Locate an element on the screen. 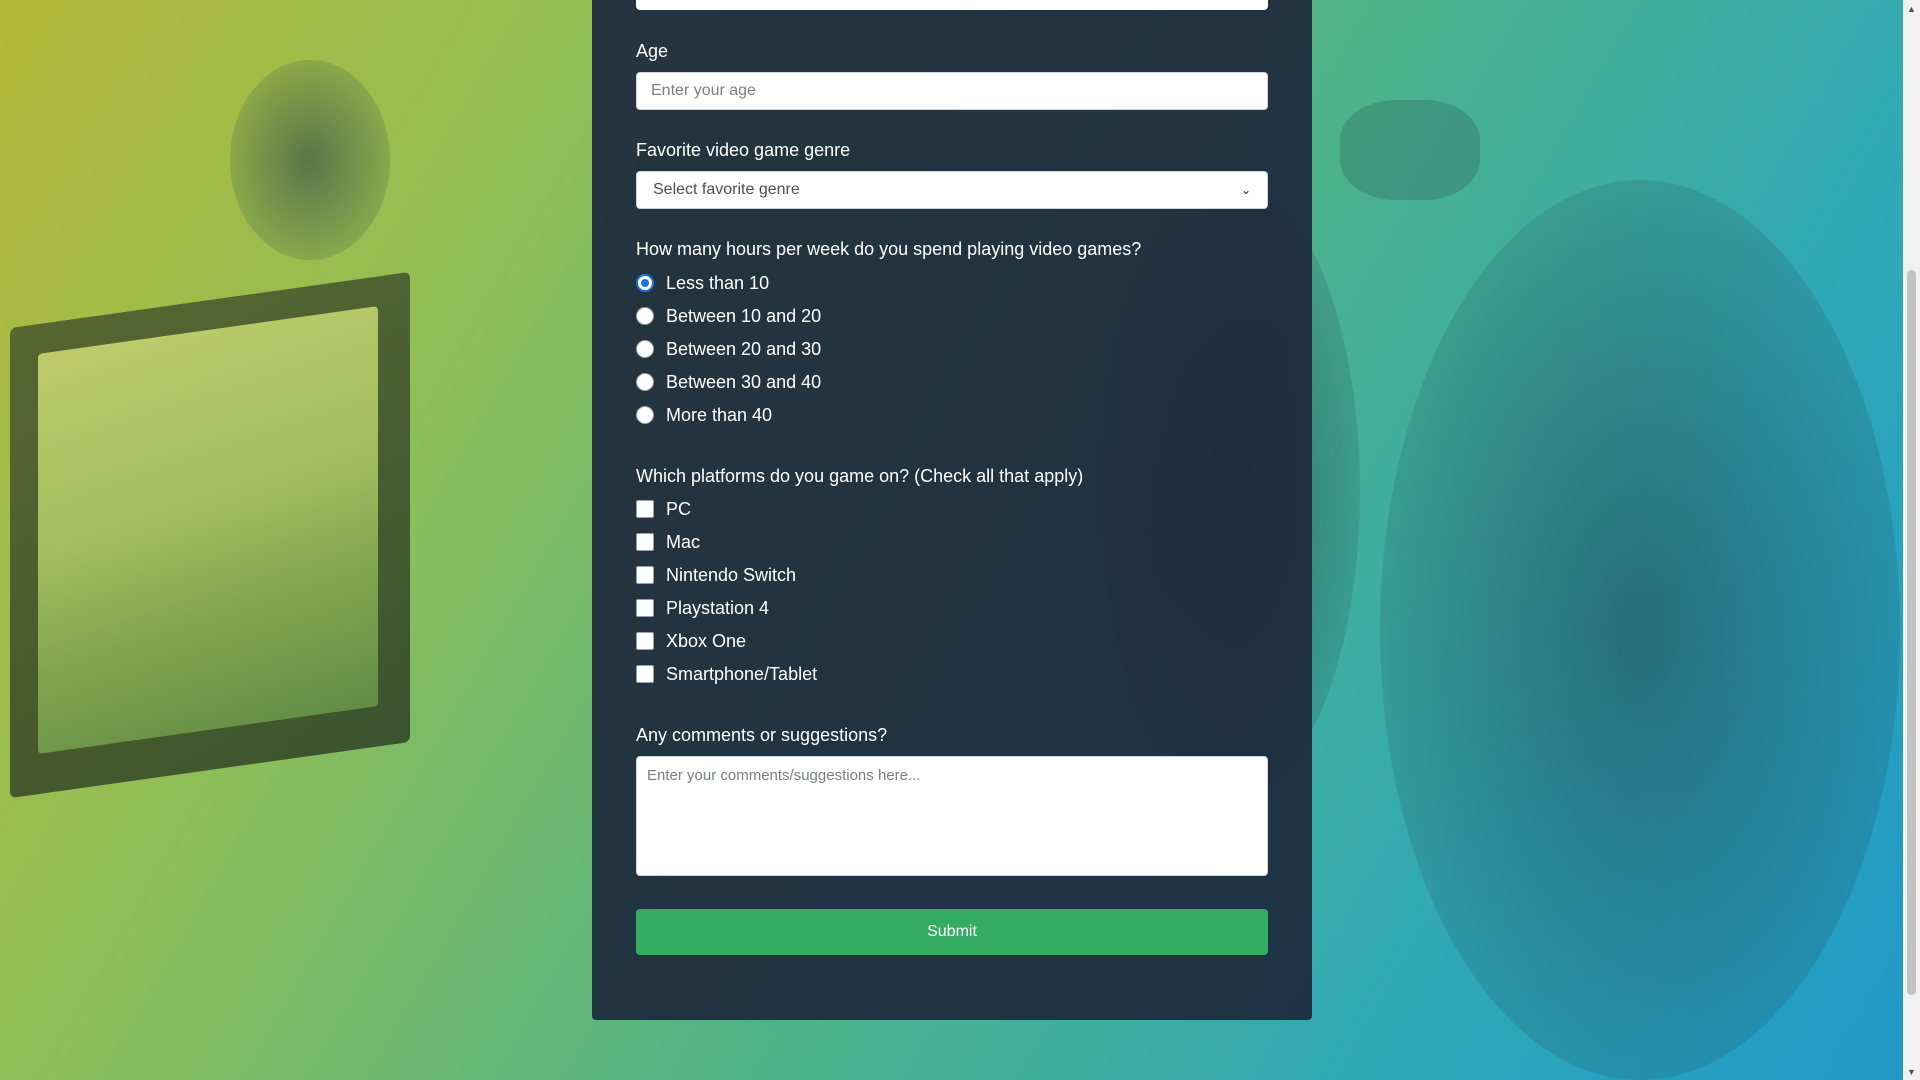  platform-option-label: Xbox One is located at coordinates (706, 640).